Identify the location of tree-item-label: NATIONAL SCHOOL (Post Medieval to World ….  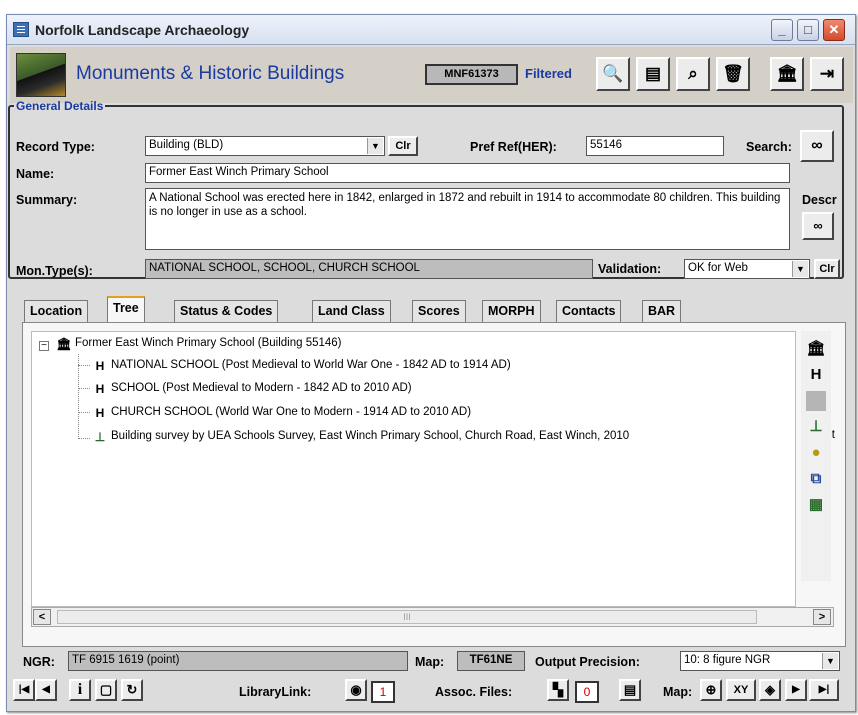
(311, 365).